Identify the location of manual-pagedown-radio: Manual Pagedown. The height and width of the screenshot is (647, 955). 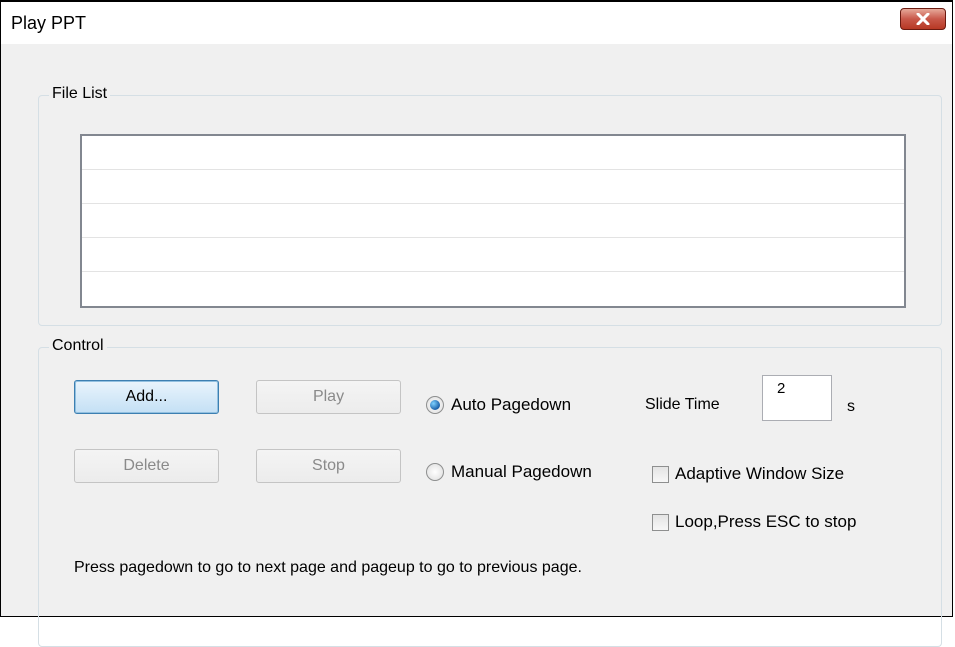
(509, 472).